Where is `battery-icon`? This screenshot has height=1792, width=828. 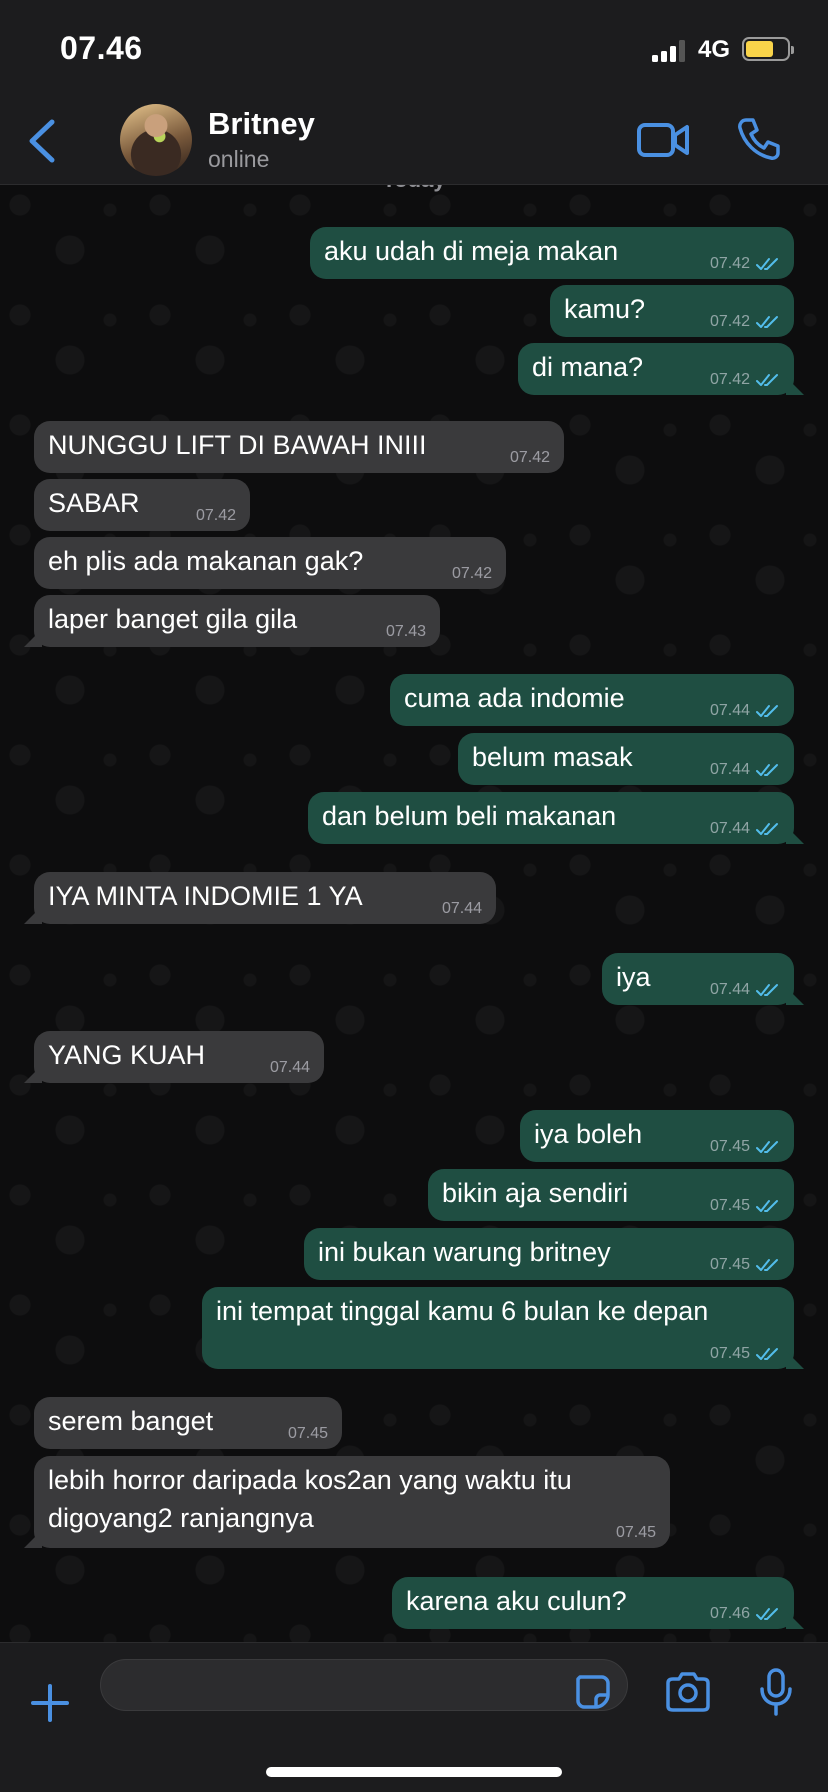
battery-icon is located at coordinates (768, 49).